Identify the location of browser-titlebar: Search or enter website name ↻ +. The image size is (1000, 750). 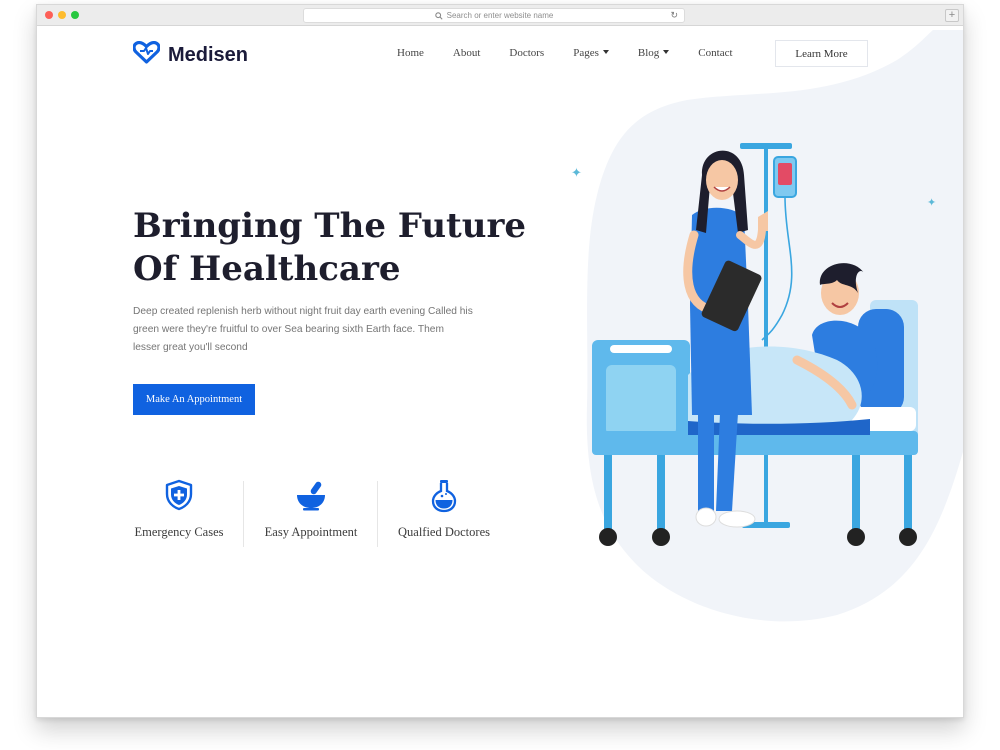
(500, 15).